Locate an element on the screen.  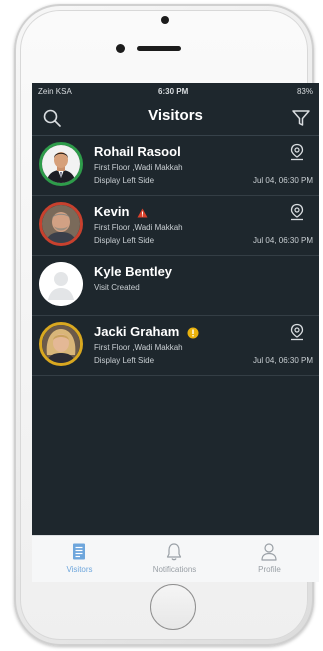
visitor-row-kyle: Kyle Bentley Visit Created is located at coordinates (175, 286).